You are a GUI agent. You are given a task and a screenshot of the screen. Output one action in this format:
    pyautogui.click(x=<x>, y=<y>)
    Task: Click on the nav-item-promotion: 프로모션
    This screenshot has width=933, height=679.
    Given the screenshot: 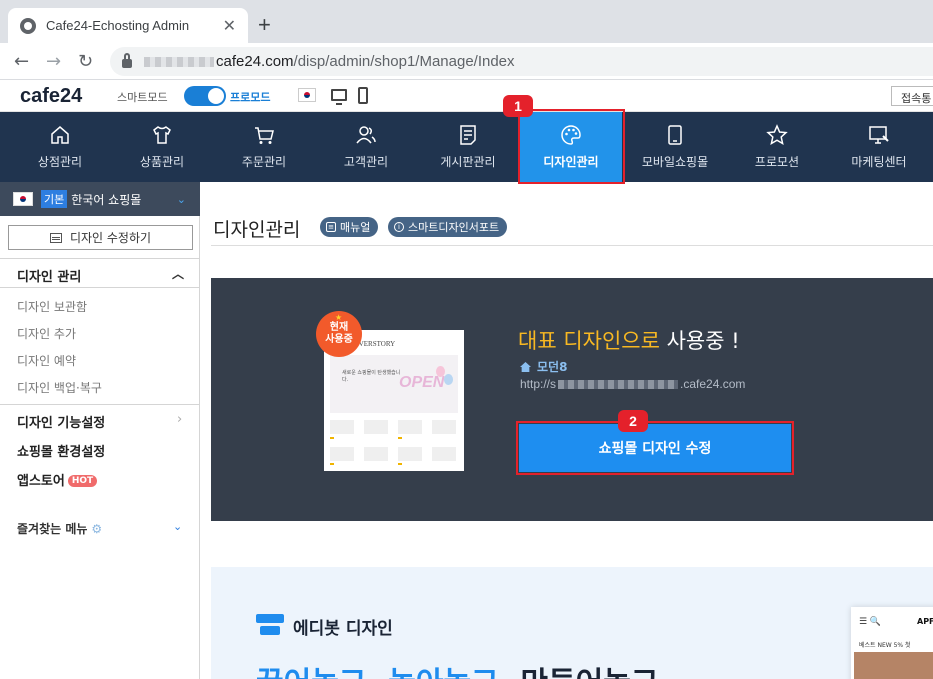 What is the action you would take?
    pyautogui.click(x=777, y=147)
    